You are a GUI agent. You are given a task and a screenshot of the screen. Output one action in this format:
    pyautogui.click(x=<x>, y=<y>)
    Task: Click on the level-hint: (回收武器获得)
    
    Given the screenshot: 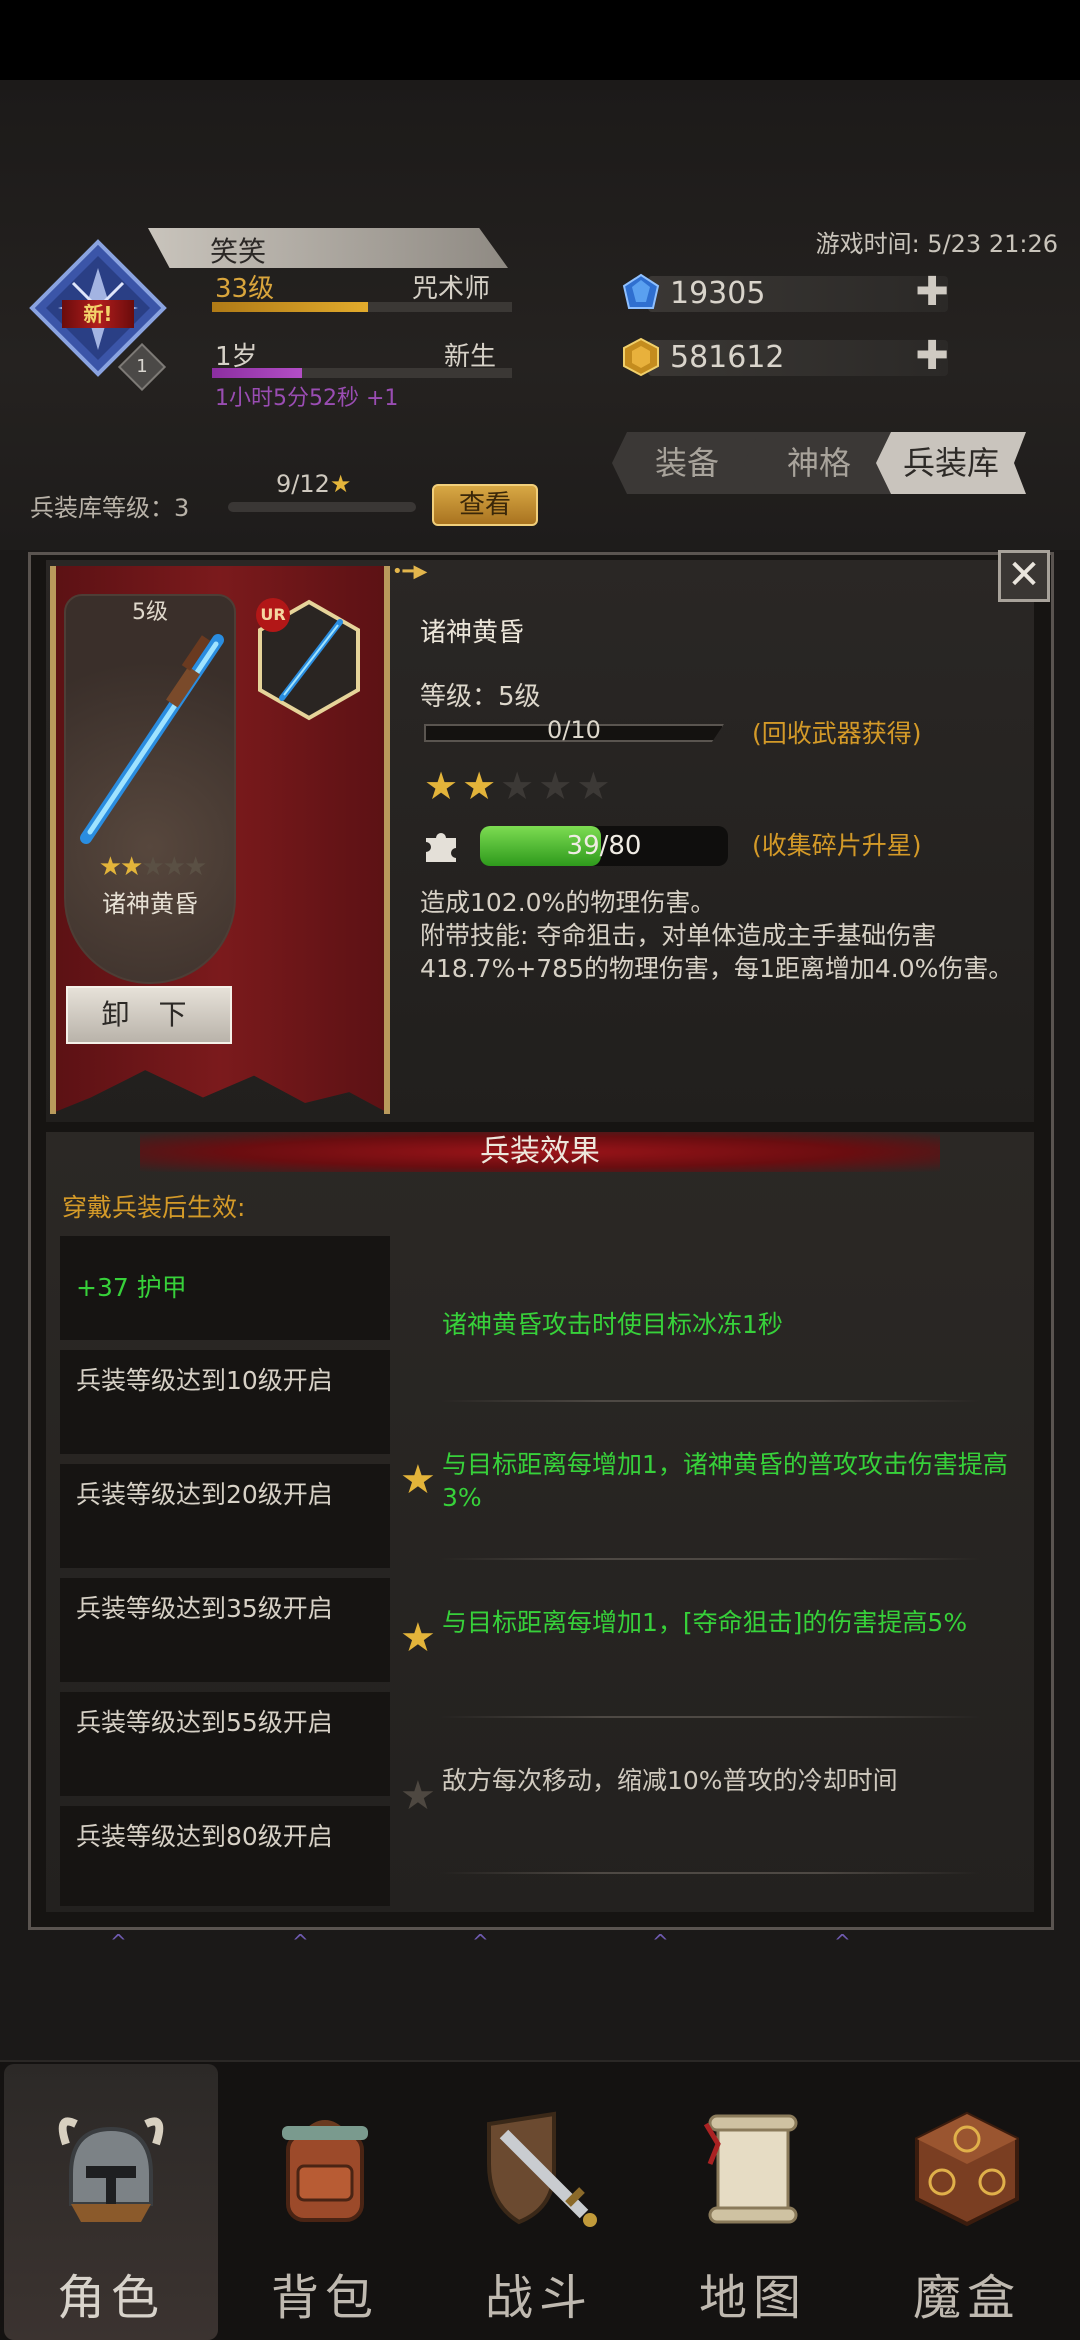 What is the action you would take?
    pyautogui.click(x=837, y=733)
    